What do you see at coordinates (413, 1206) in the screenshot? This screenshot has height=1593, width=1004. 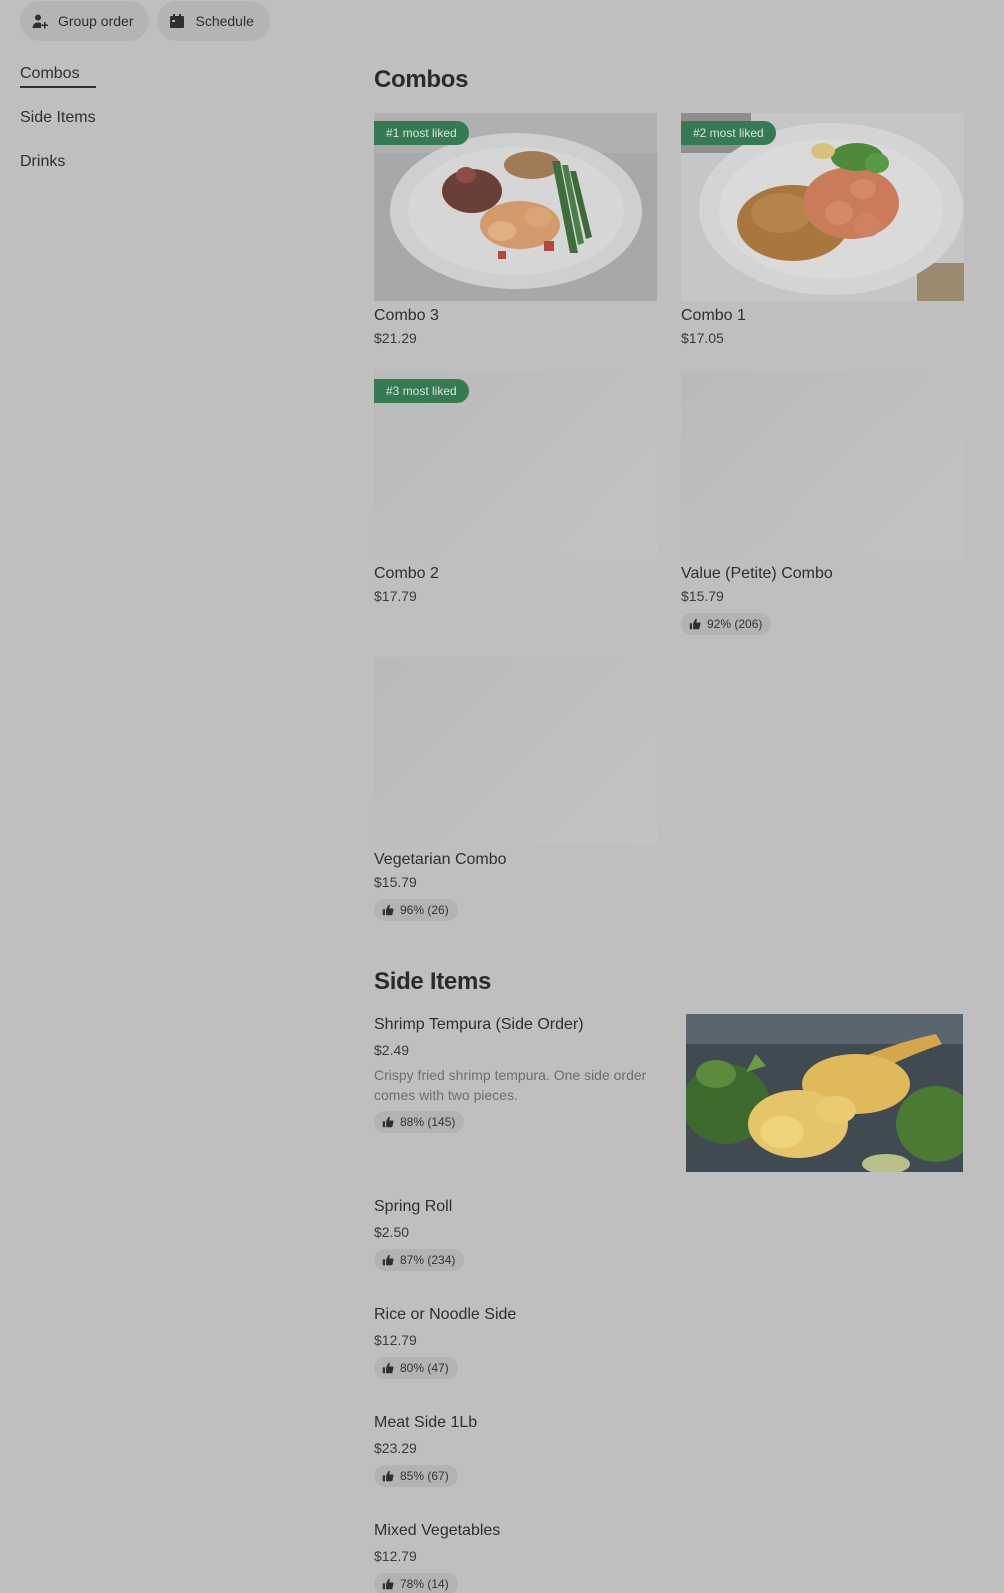 I see `item-name: Spring Roll` at bounding box center [413, 1206].